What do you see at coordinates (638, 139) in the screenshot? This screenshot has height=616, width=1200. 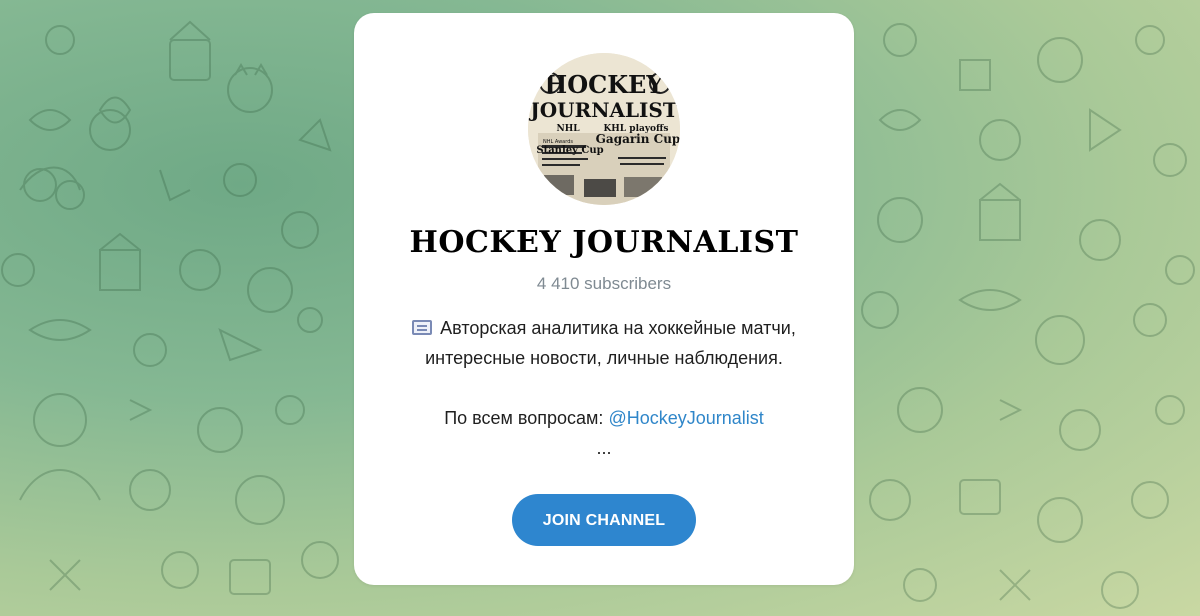 I see `svg-text: Gagarin Cup` at bounding box center [638, 139].